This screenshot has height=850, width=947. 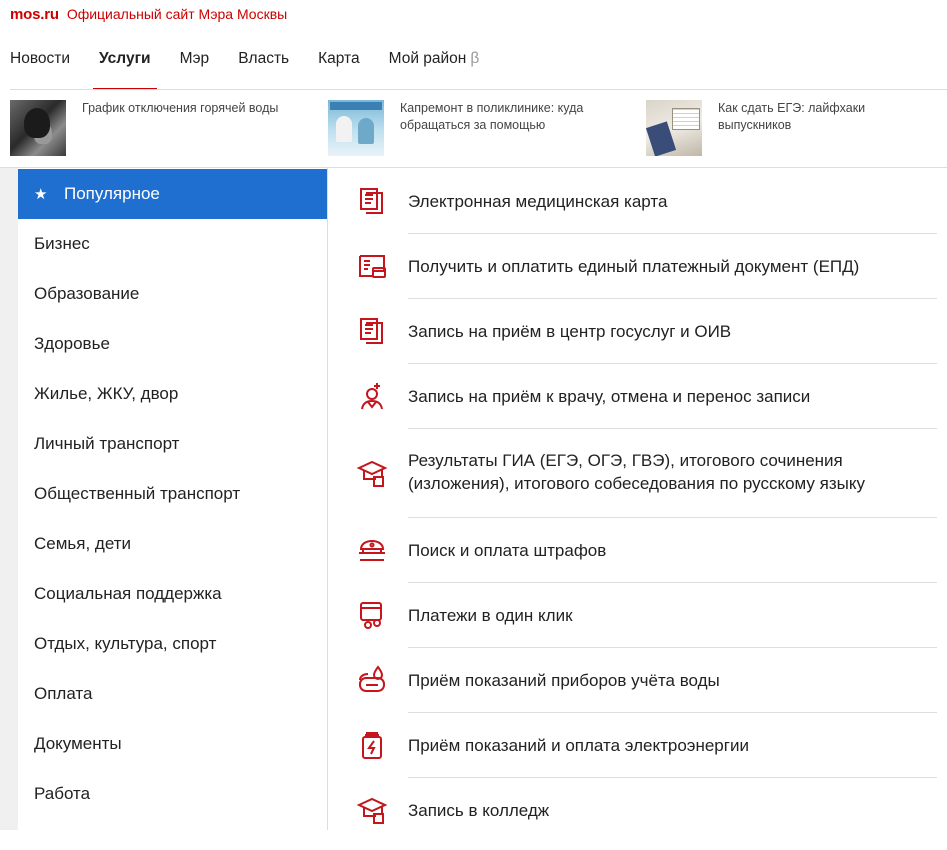 I want to click on service-item: Поиск и оплата штрафов, so click(x=646, y=550).